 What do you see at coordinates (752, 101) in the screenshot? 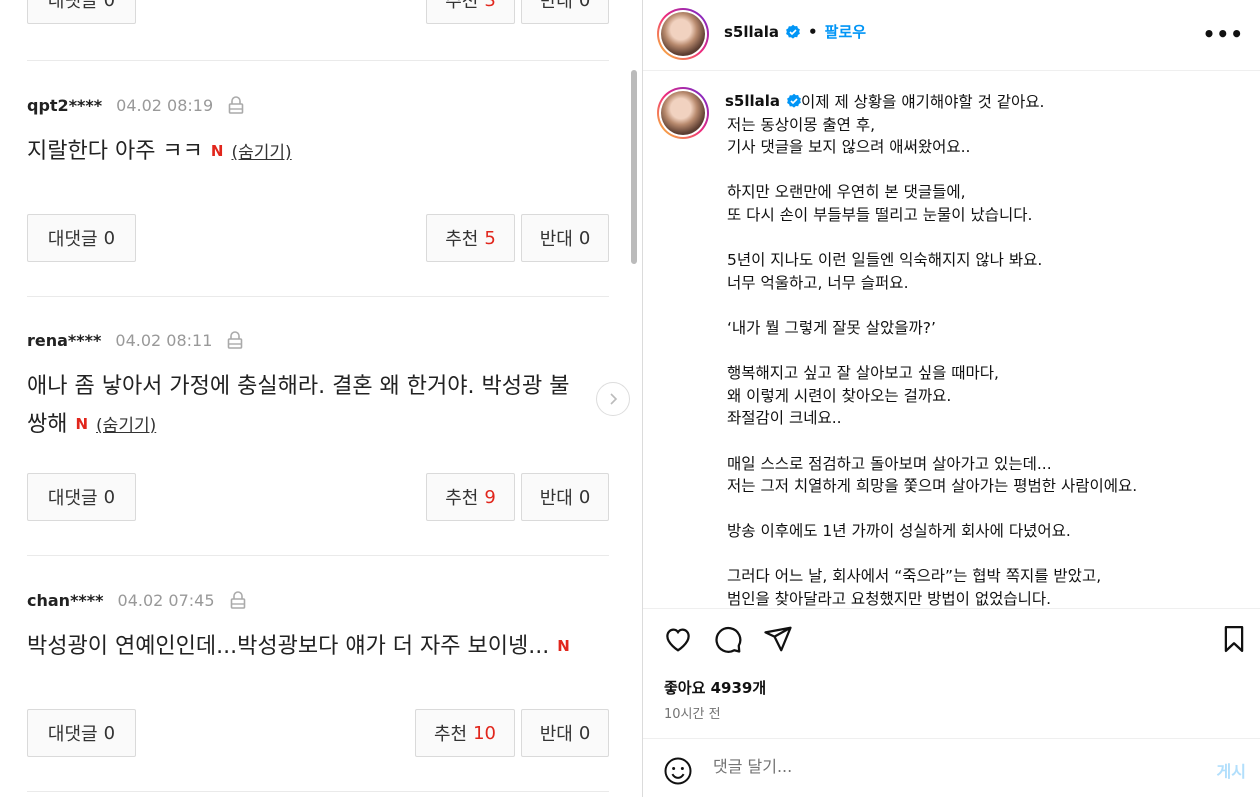
I see `caption-username: s5llala` at bounding box center [752, 101].